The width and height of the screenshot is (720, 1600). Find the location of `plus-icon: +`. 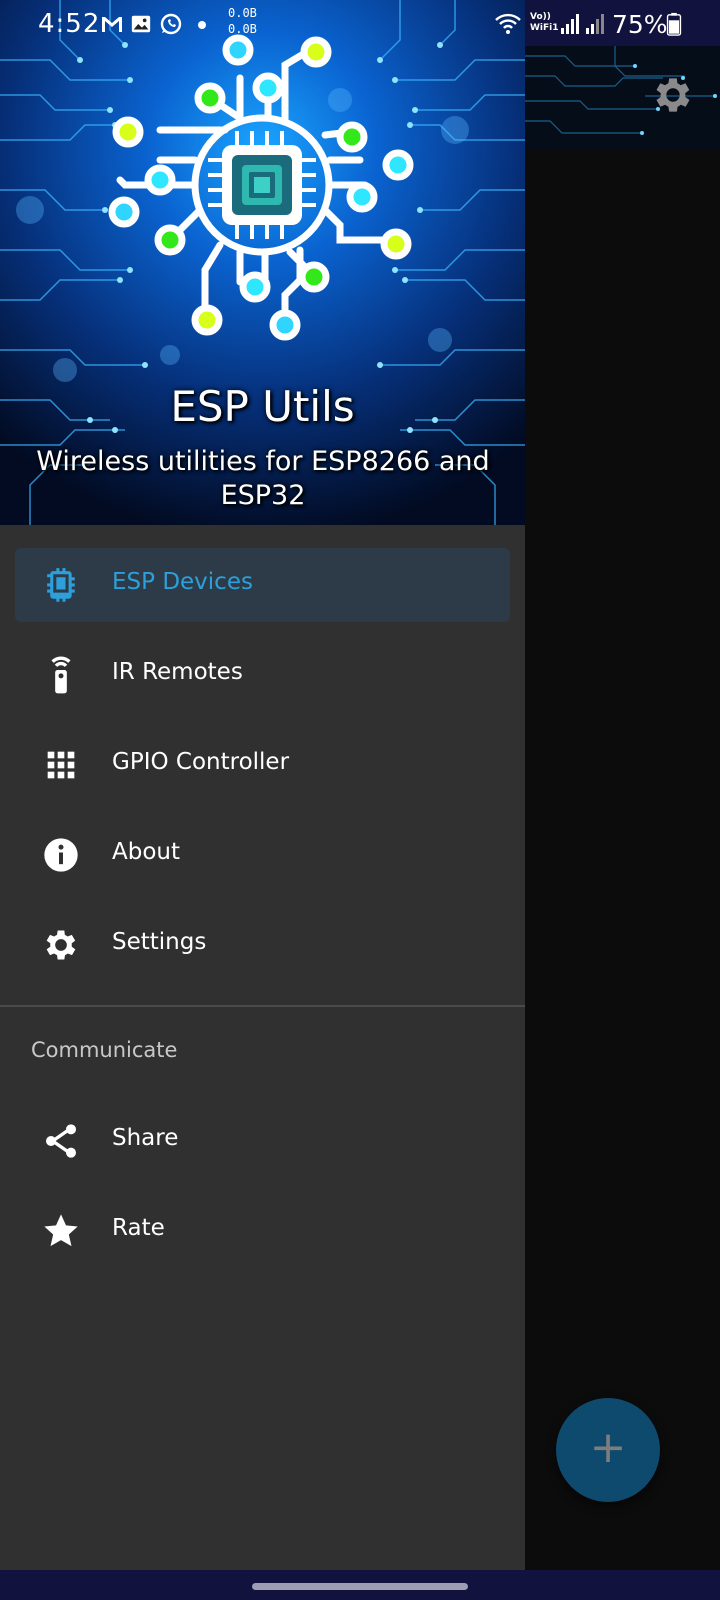

plus-icon: + is located at coordinates (608, 1447).